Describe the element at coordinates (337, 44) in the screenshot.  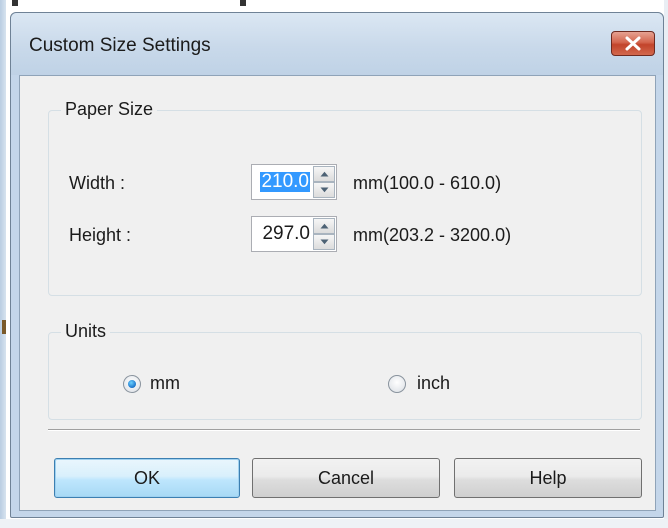
I see `dialog-titlebar: Custom Size Settings` at that location.